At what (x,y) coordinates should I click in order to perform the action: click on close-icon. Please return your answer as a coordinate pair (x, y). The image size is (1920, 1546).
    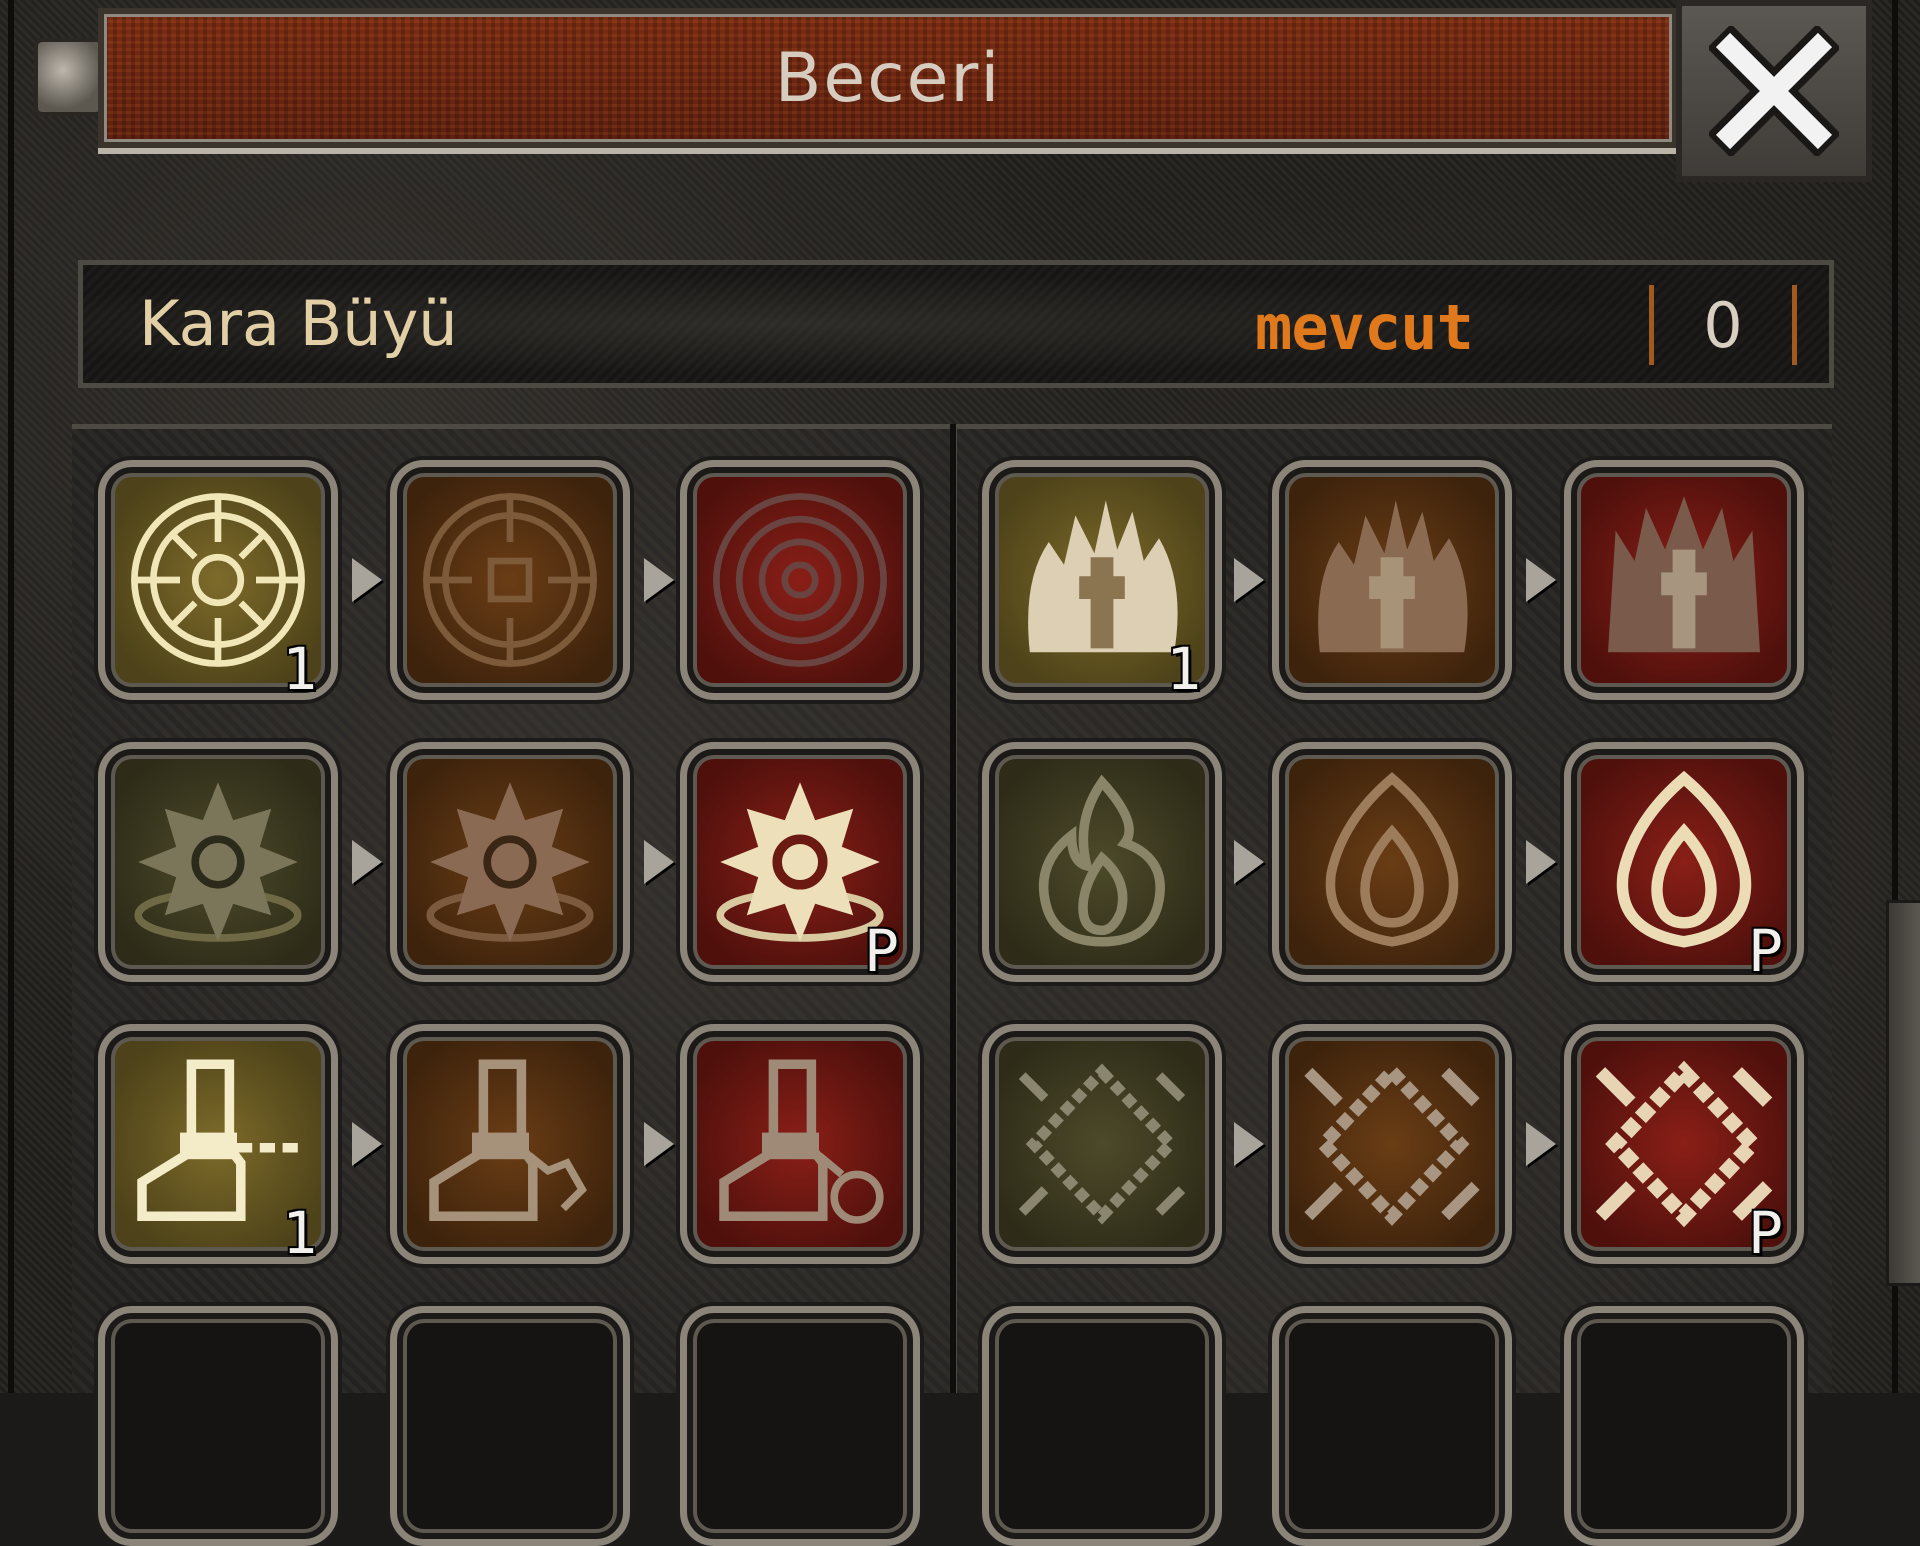
    Looking at the image, I should click on (1774, 91).